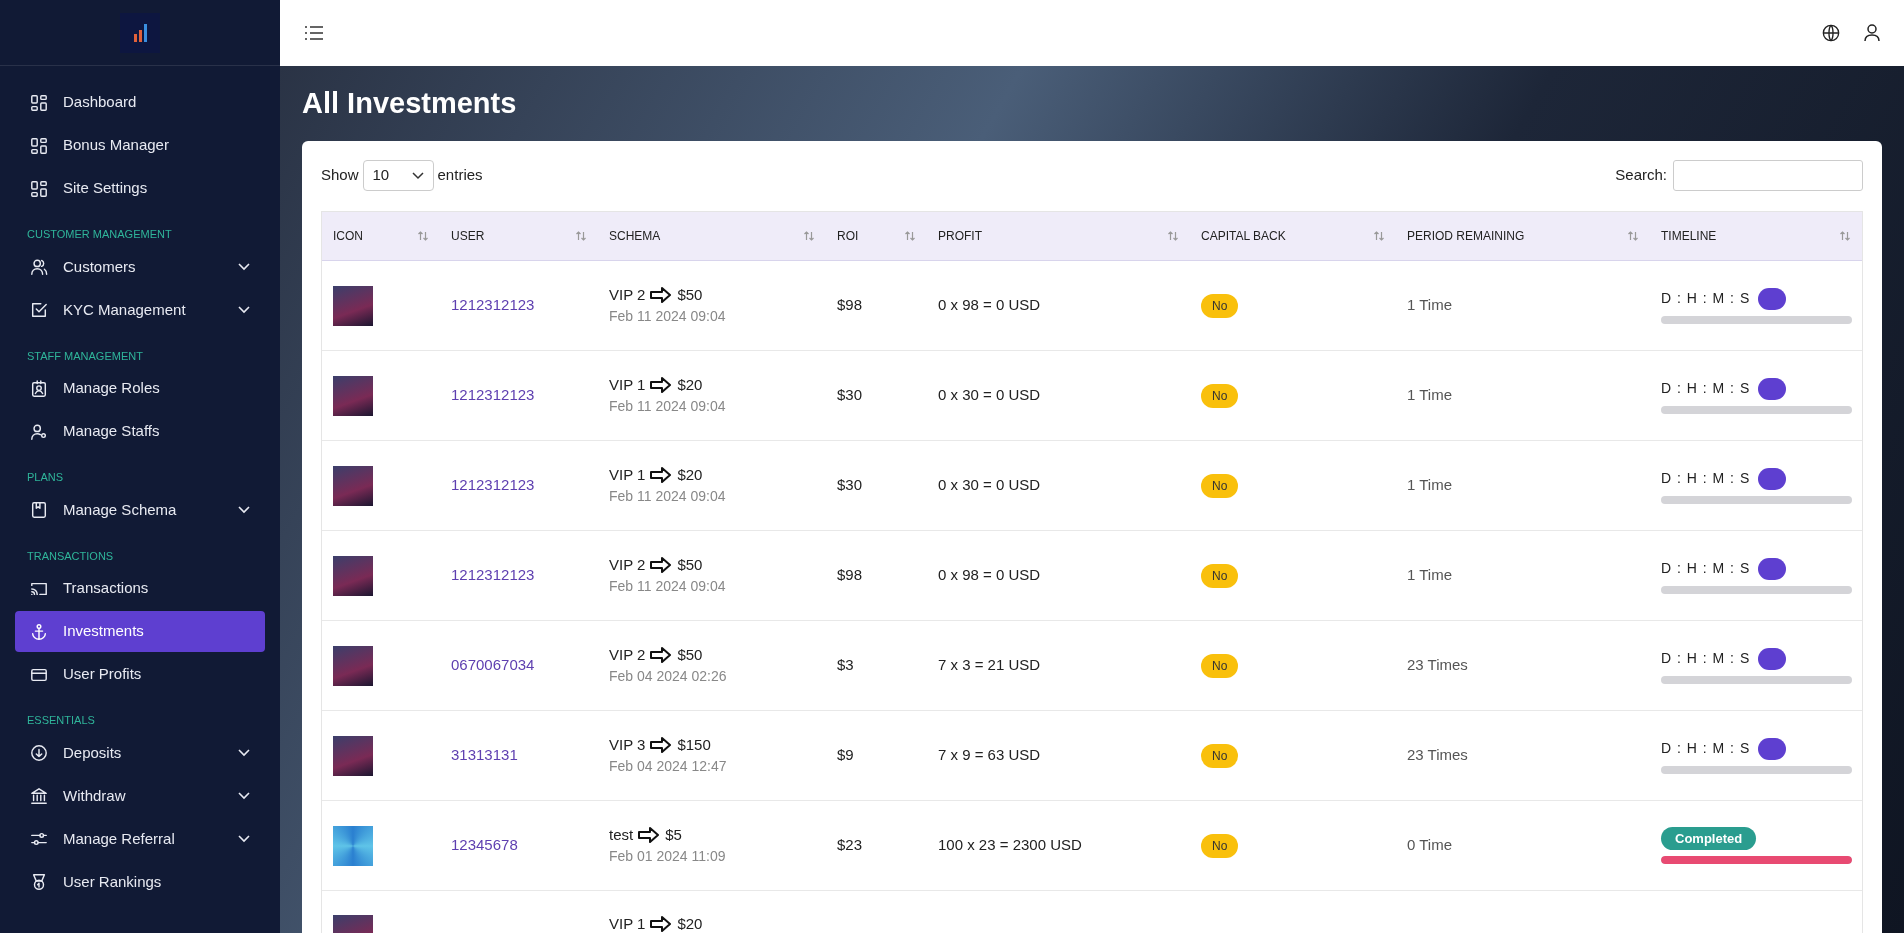 The height and width of the screenshot is (933, 1904). I want to click on checkbox-icon, so click(39, 310).